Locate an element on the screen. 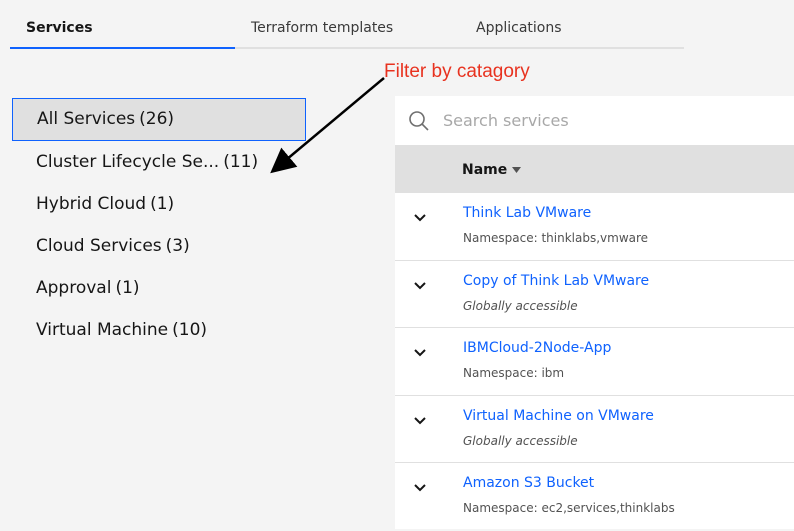 This screenshot has width=794, height=531. sidebar-item-count: (26) is located at coordinates (157, 119).